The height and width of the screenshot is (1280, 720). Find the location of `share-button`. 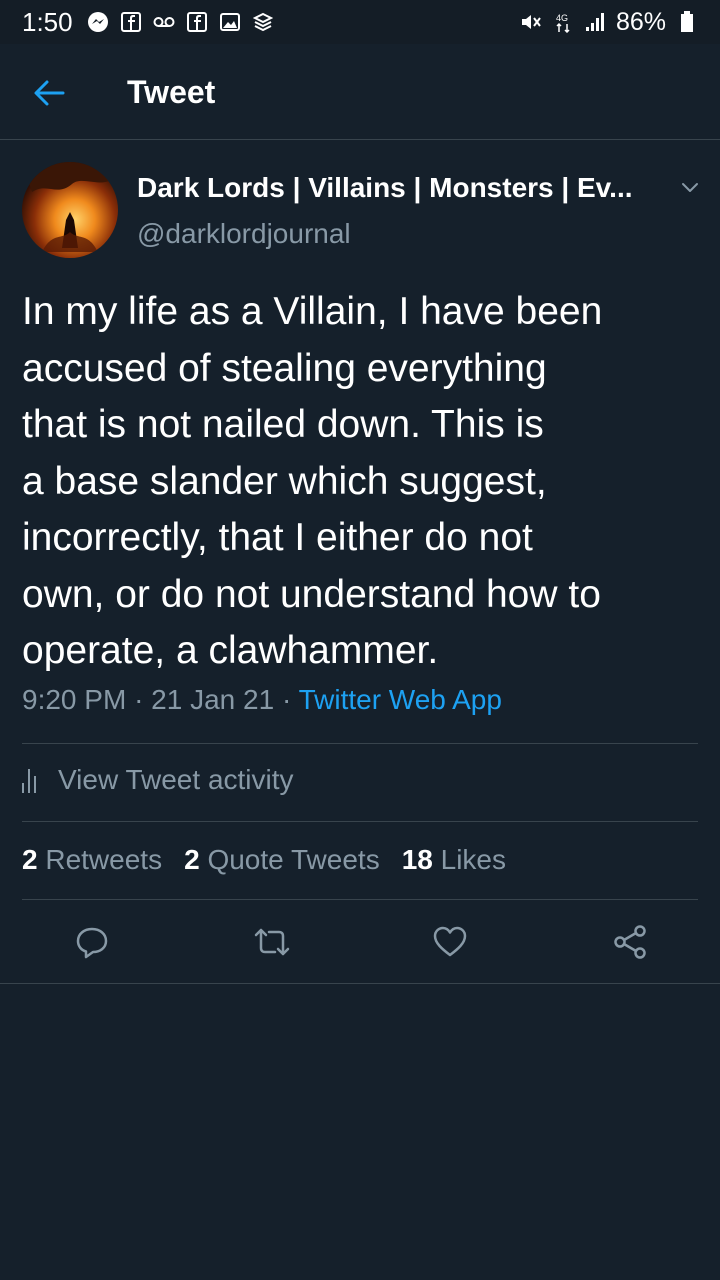

share-button is located at coordinates (630, 942).